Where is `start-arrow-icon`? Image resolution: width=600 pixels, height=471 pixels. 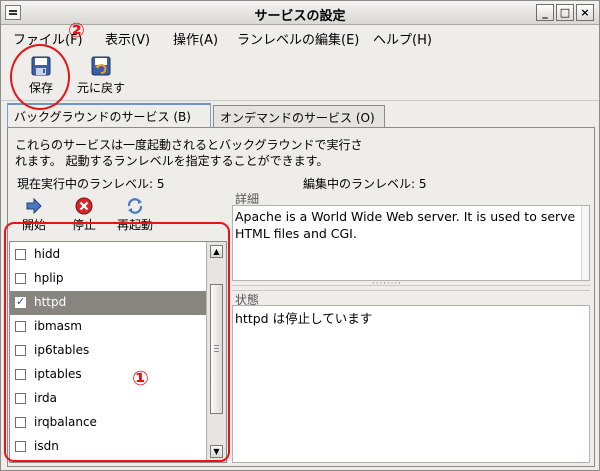 start-arrow-icon is located at coordinates (34, 206).